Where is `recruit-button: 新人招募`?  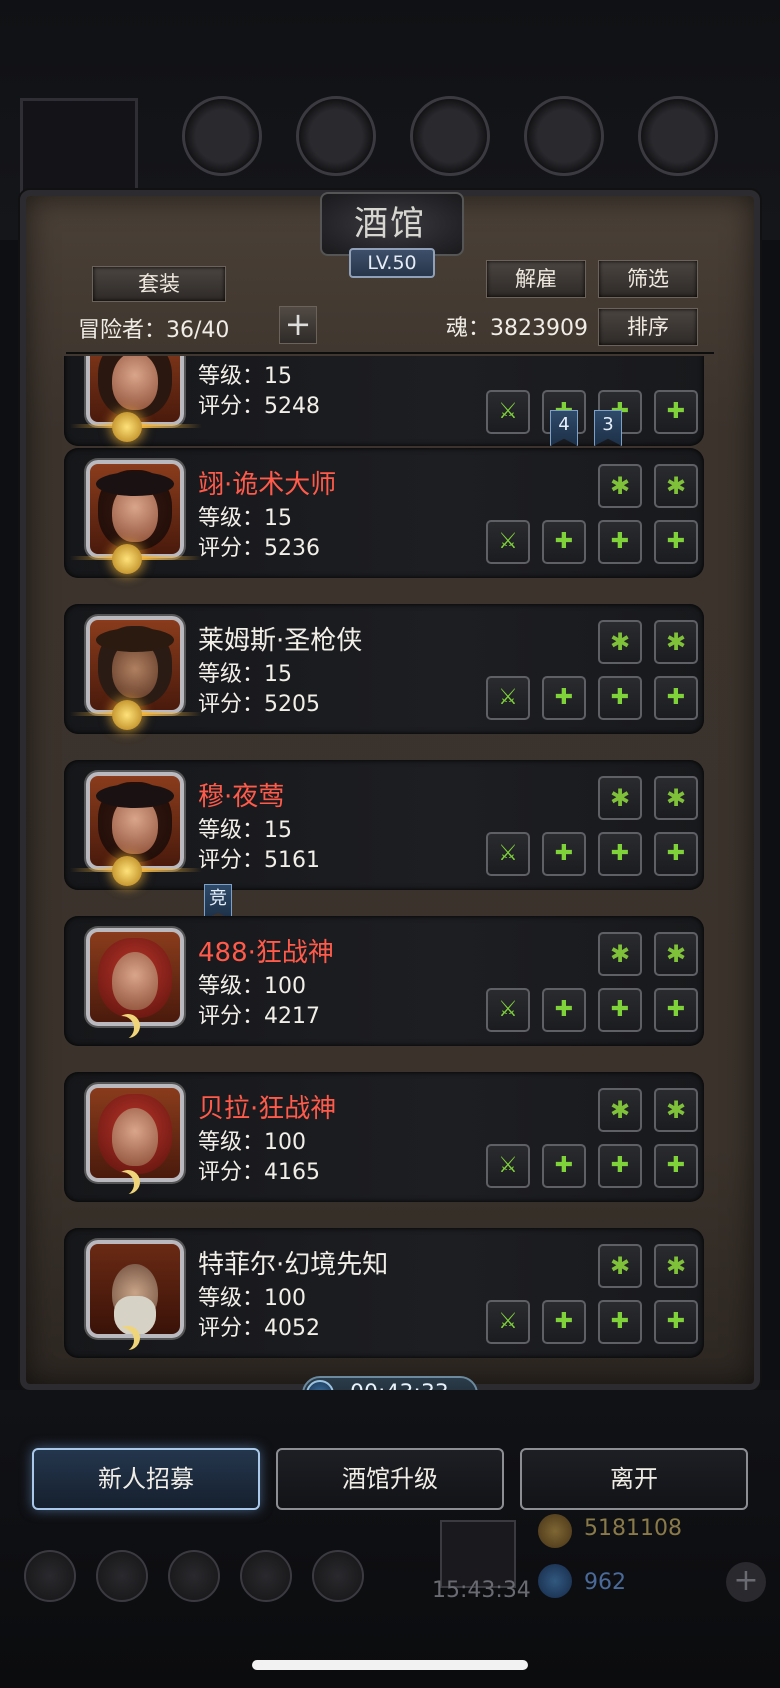
recruit-button: 新人招募 is located at coordinates (146, 1479).